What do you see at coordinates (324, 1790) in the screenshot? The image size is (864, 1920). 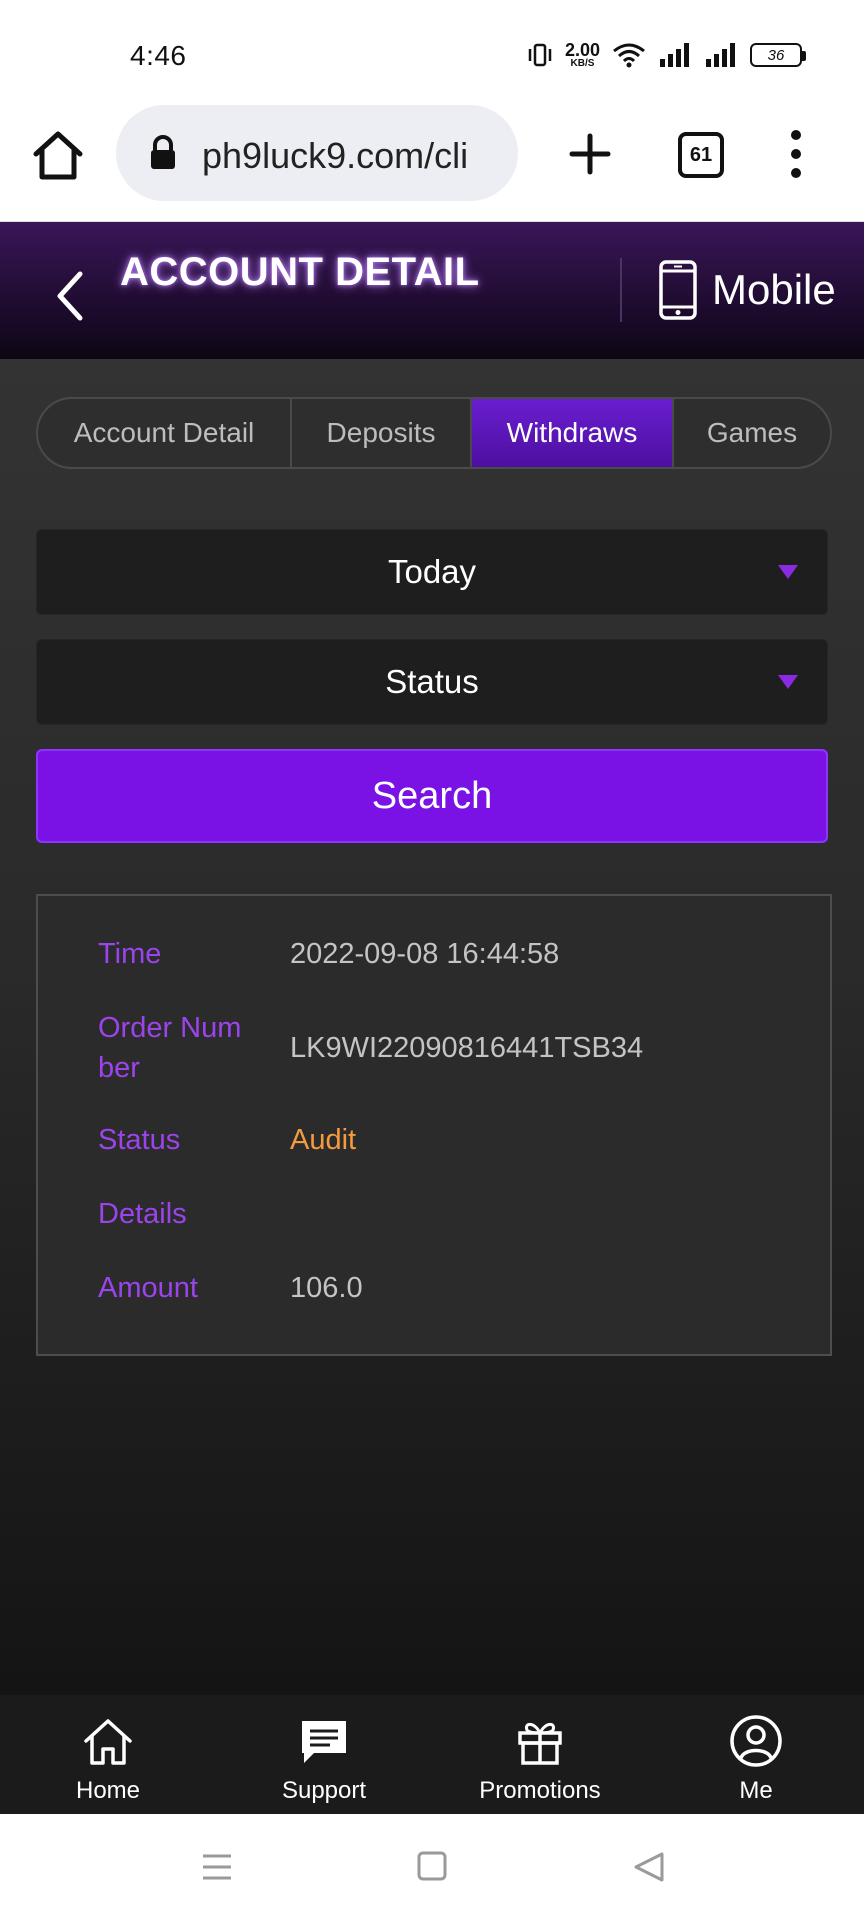 I see `nav-support-label: Support` at bounding box center [324, 1790].